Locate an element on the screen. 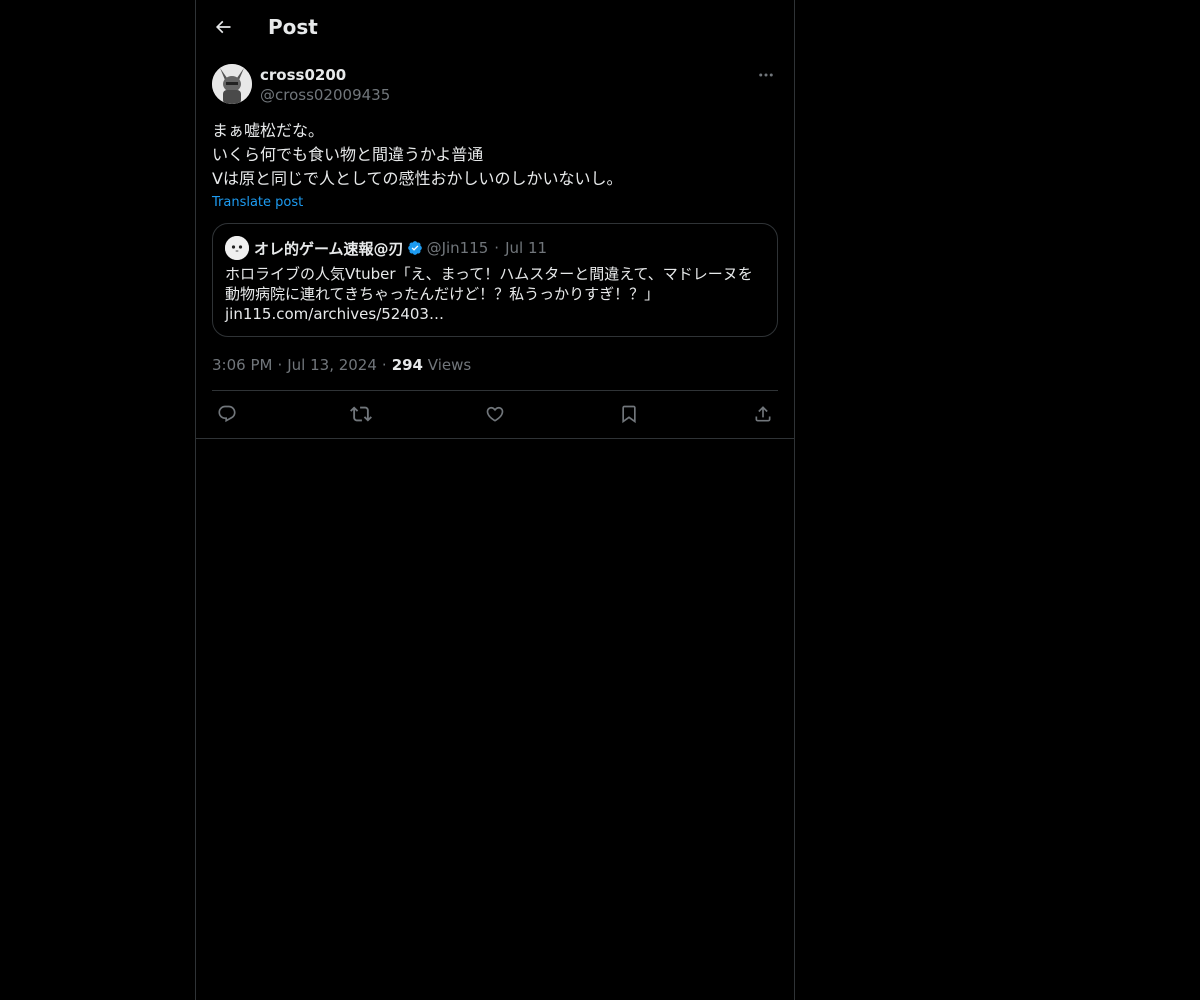  post-actions is located at coordinates (495, 415).